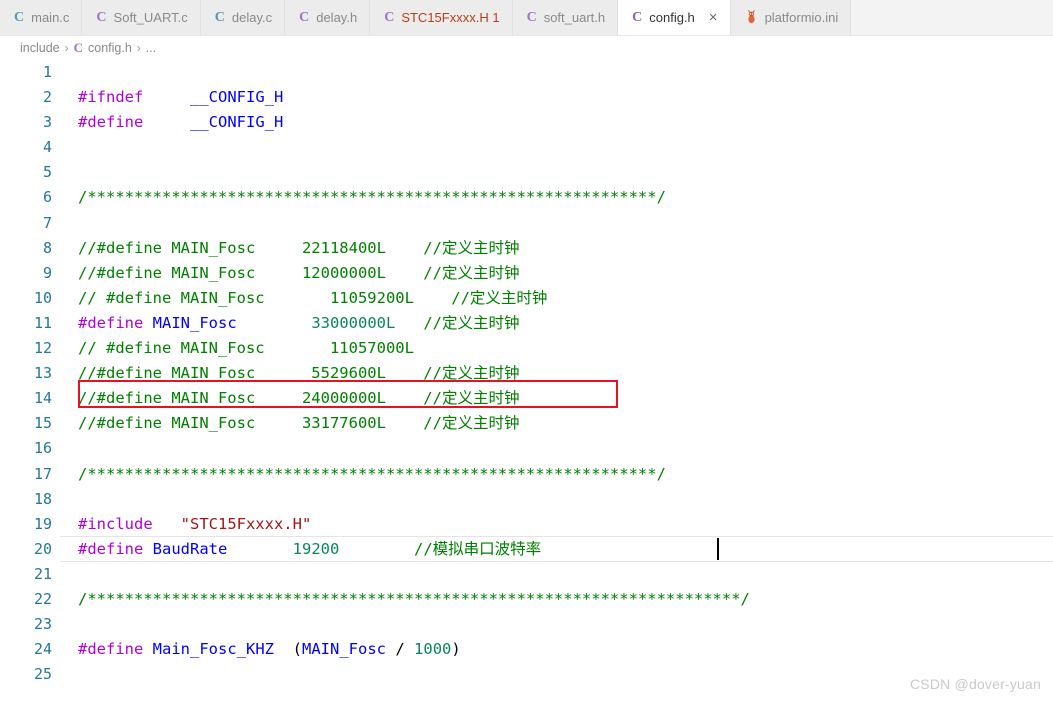 This screenshot has width=1053, height=702. I want to click on code-line: 12 // #define MAIN_Fosc 11057000L, so click(526, 348).